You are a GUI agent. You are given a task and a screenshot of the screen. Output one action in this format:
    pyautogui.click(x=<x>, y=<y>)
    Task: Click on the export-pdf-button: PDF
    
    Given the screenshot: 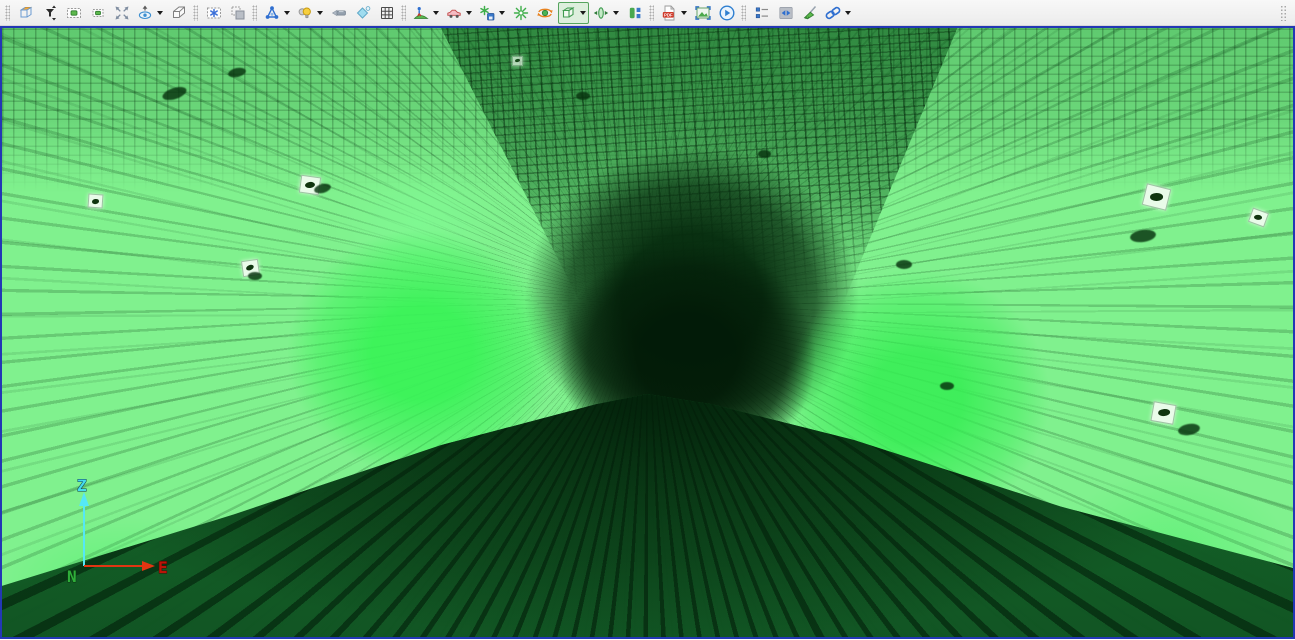 What is the action you would take?
    pyautogui.click(x=674, y=13)
    